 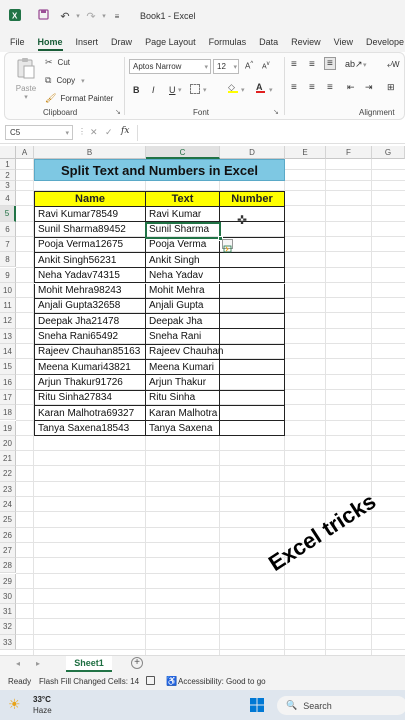 I want to click on orientation-dropdown-icon: ▾, so click(x=365, y=65).